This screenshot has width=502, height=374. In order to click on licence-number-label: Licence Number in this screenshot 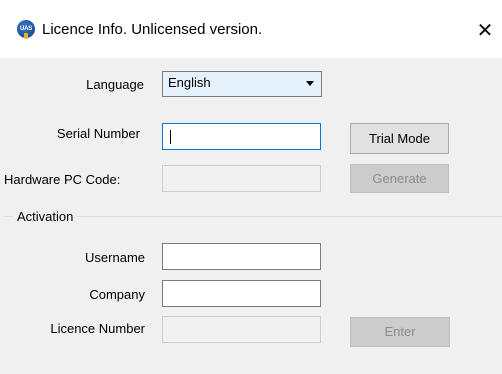, I will do `click(97, 328)`.